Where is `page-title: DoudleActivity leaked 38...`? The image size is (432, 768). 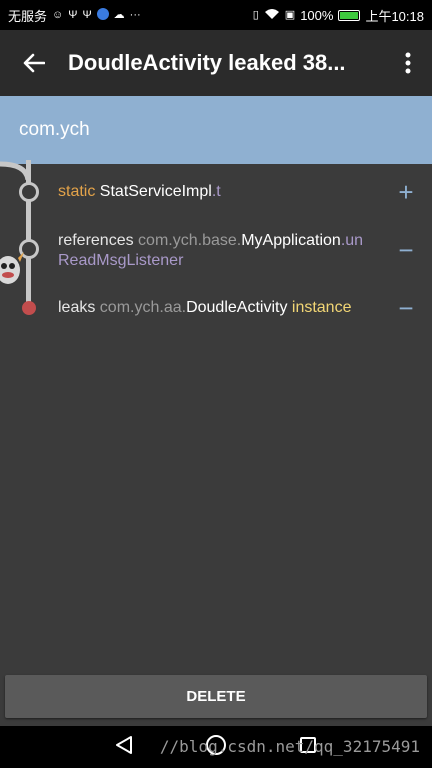
page-title: DoudleActivity leaked 38... is located at coordinates (207, 62).